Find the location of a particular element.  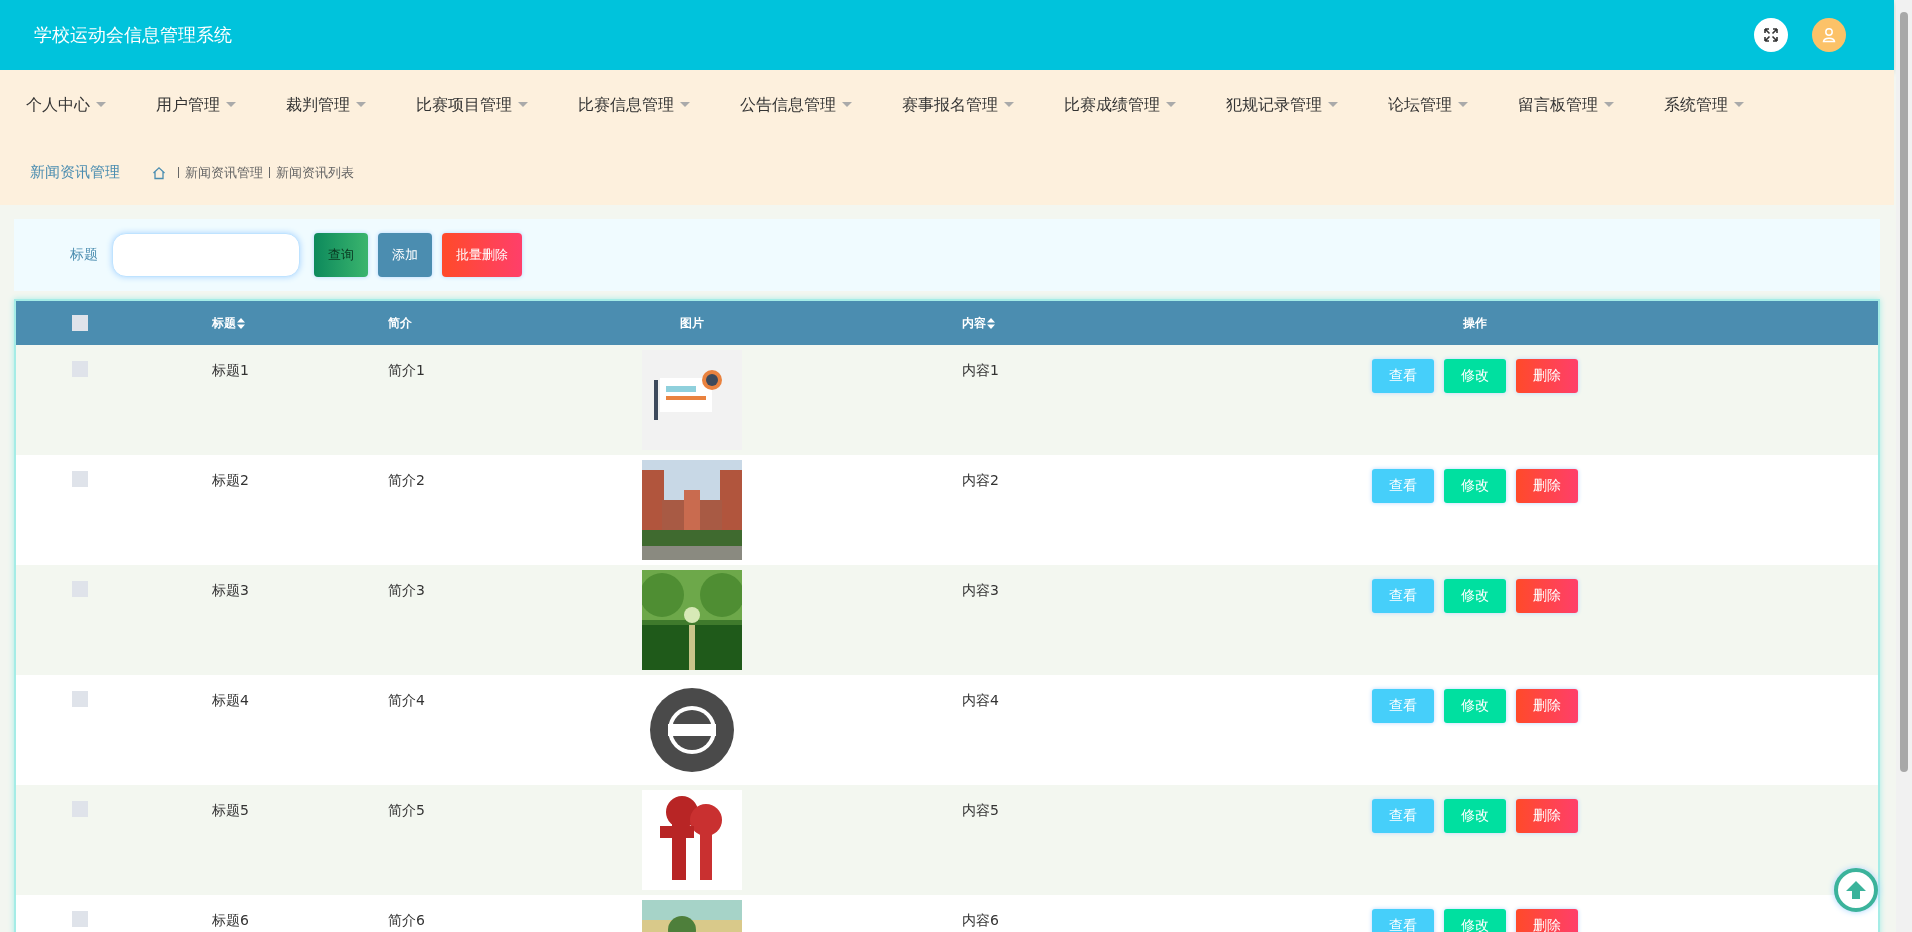

table-cell: 内容2 is located at coordinates (980, 480).